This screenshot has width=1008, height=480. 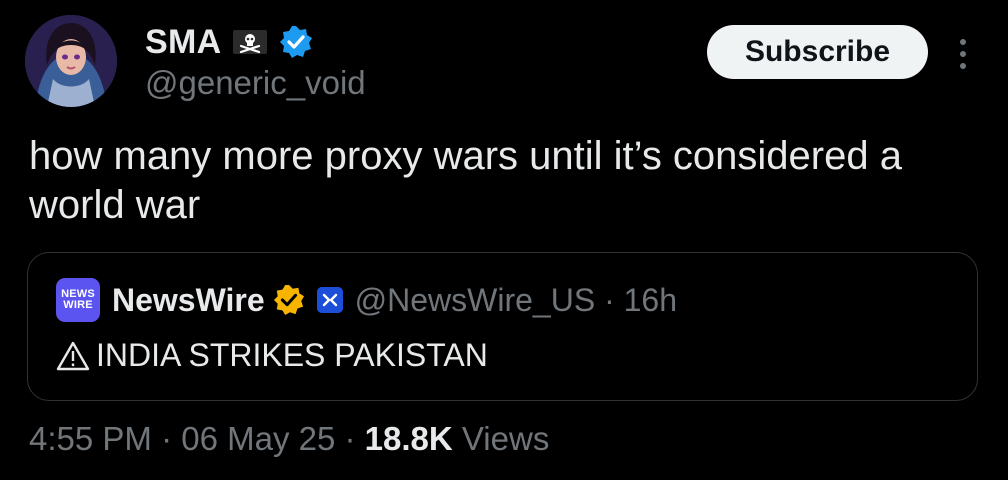 I want to click on author-handle: @generic_void, so click(x=255, y=83).